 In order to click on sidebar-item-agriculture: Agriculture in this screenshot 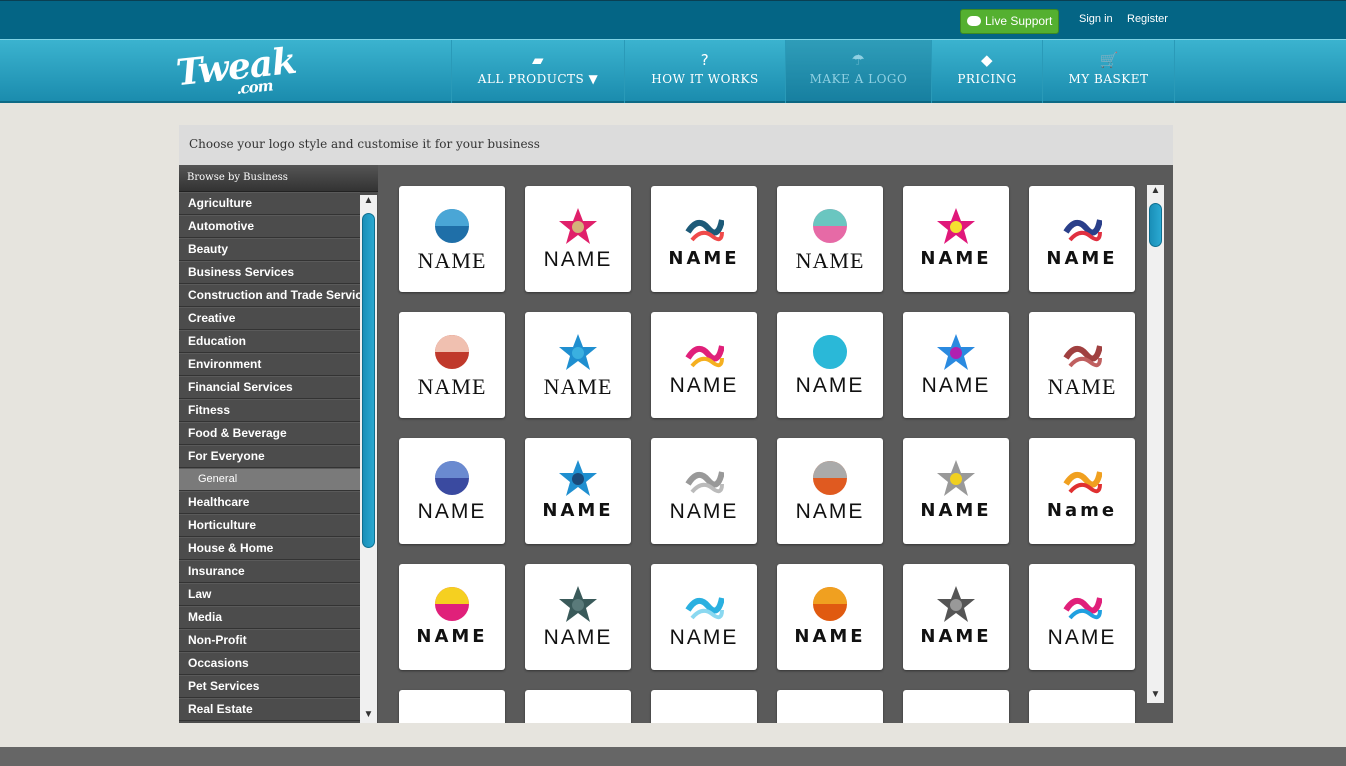, I will do `click(269, 203)`.